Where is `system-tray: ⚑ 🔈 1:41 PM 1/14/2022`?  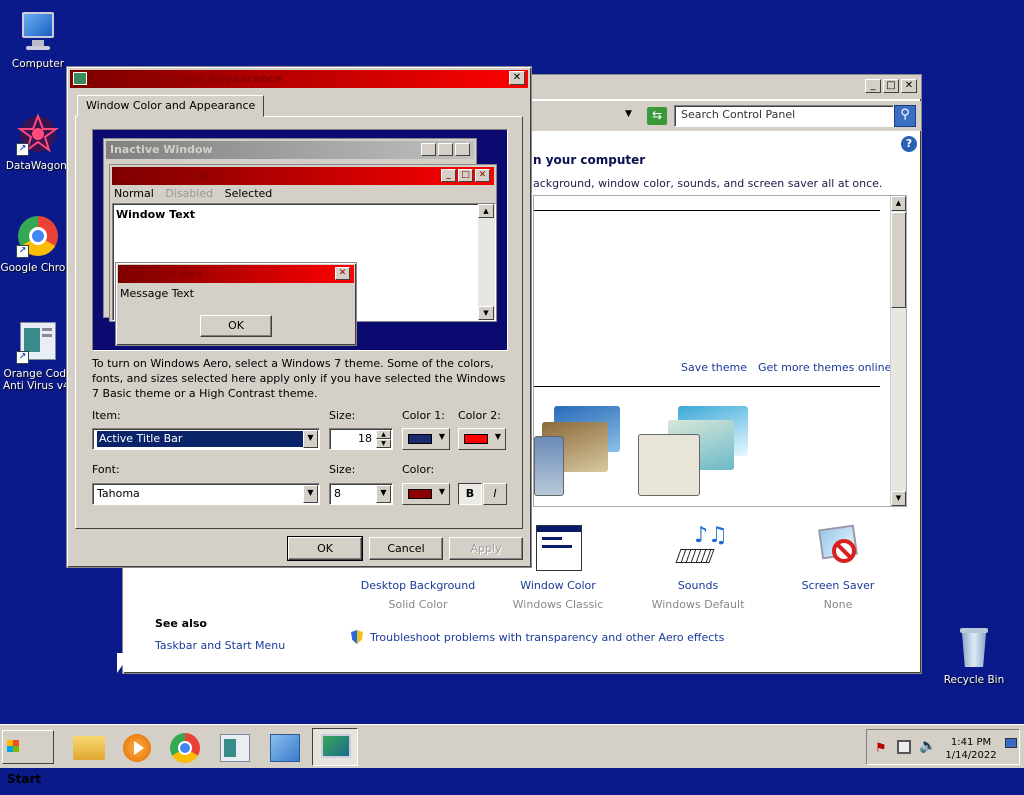 system-tray: ⚑ 🔈 1:41 PM 1/14/2022 is located at coordinates (943, 747).